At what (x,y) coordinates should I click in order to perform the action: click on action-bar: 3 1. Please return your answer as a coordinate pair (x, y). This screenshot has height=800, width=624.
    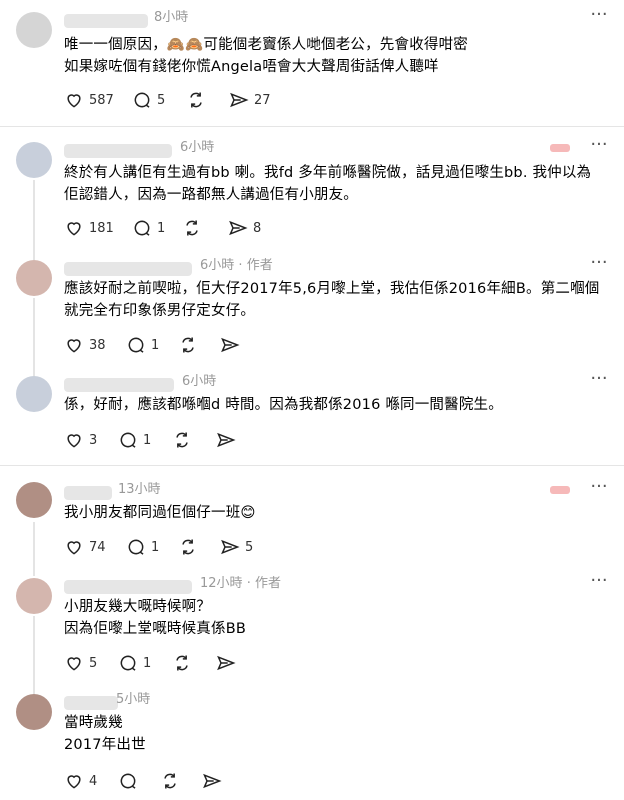
    Looking at the image, I should click on (164, 440).